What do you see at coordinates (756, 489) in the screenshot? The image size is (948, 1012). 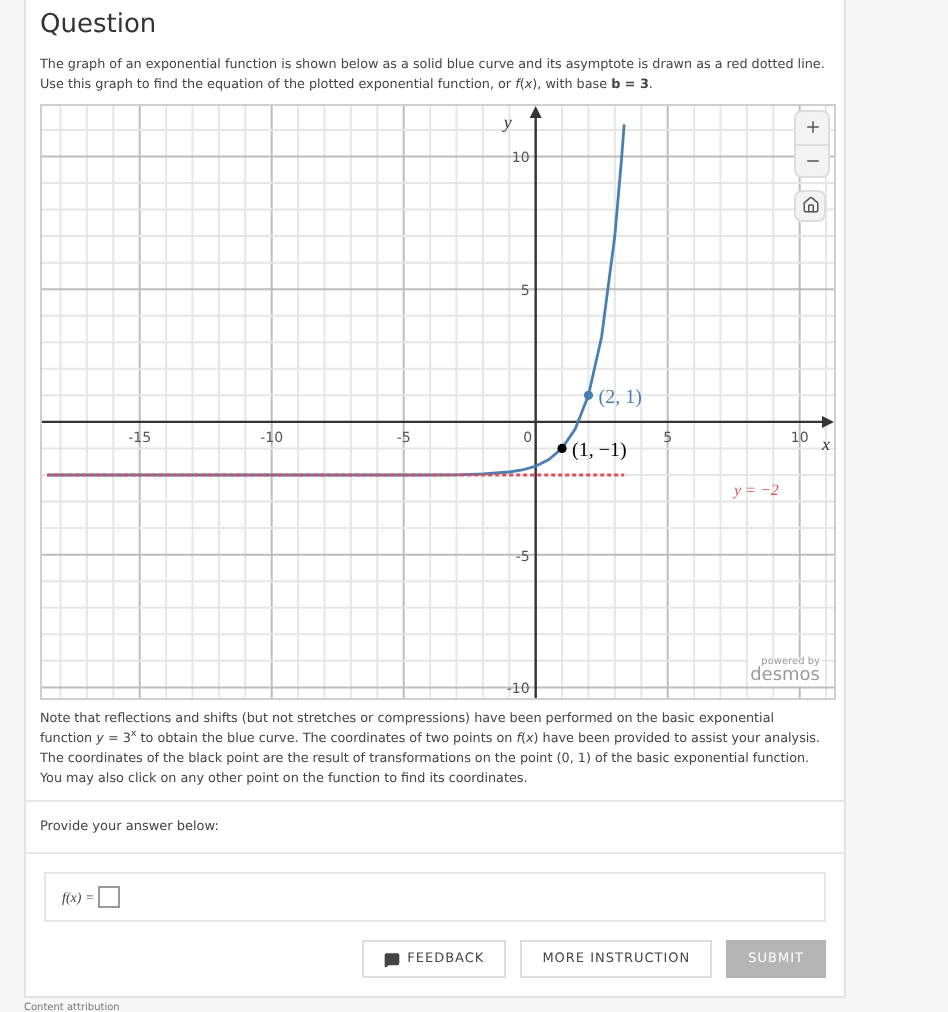 I see `asymptote-label: y = −2` at bounding box center [756, 489].